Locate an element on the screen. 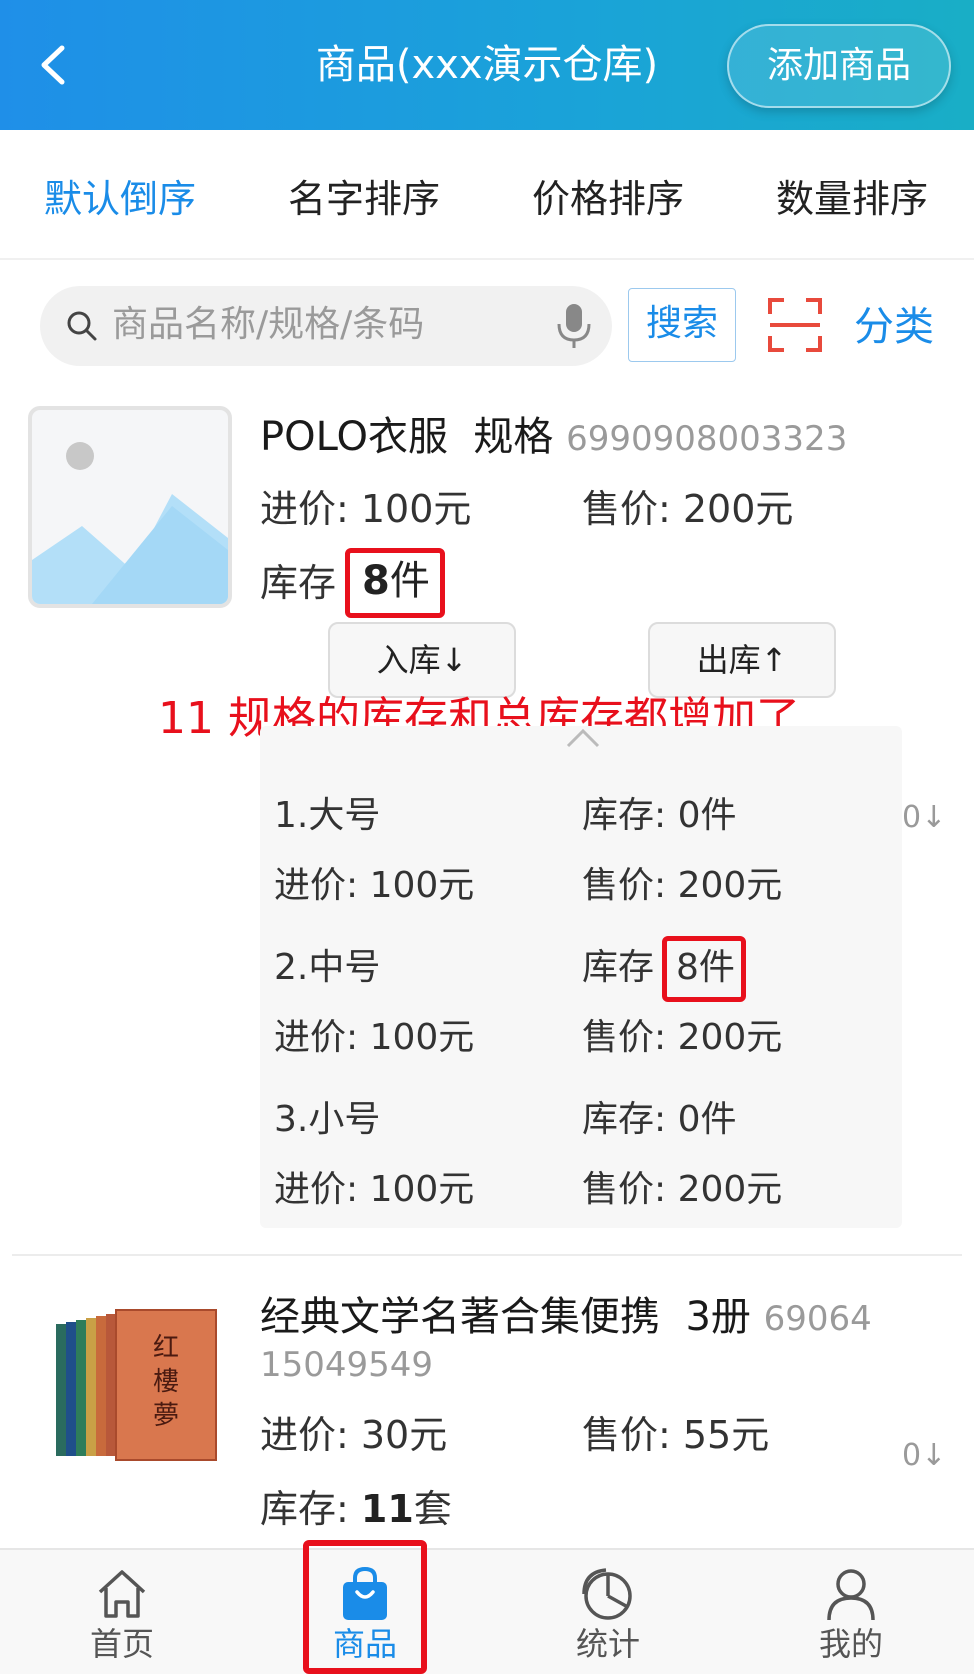 The width and height of the screenshot is (974, 1674). product-spec: 3册 is located at coordinates (718, 1317).